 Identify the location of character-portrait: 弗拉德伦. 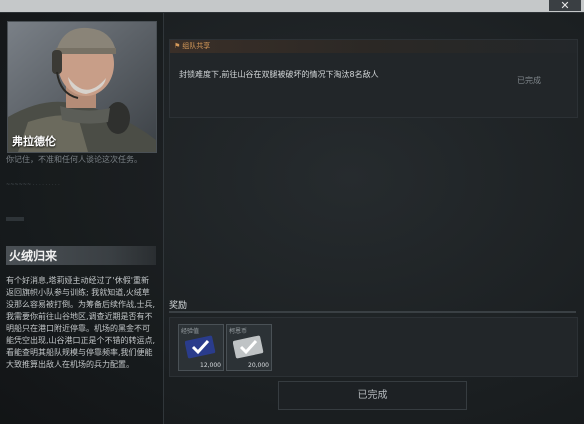
(82, 87).